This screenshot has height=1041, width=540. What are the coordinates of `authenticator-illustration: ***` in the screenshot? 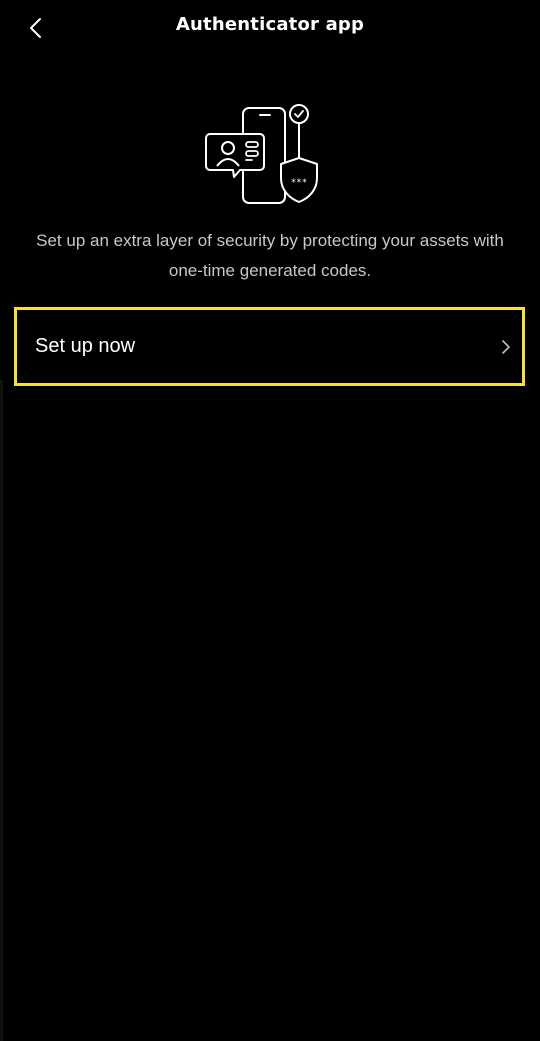 It's located at (265, 155).